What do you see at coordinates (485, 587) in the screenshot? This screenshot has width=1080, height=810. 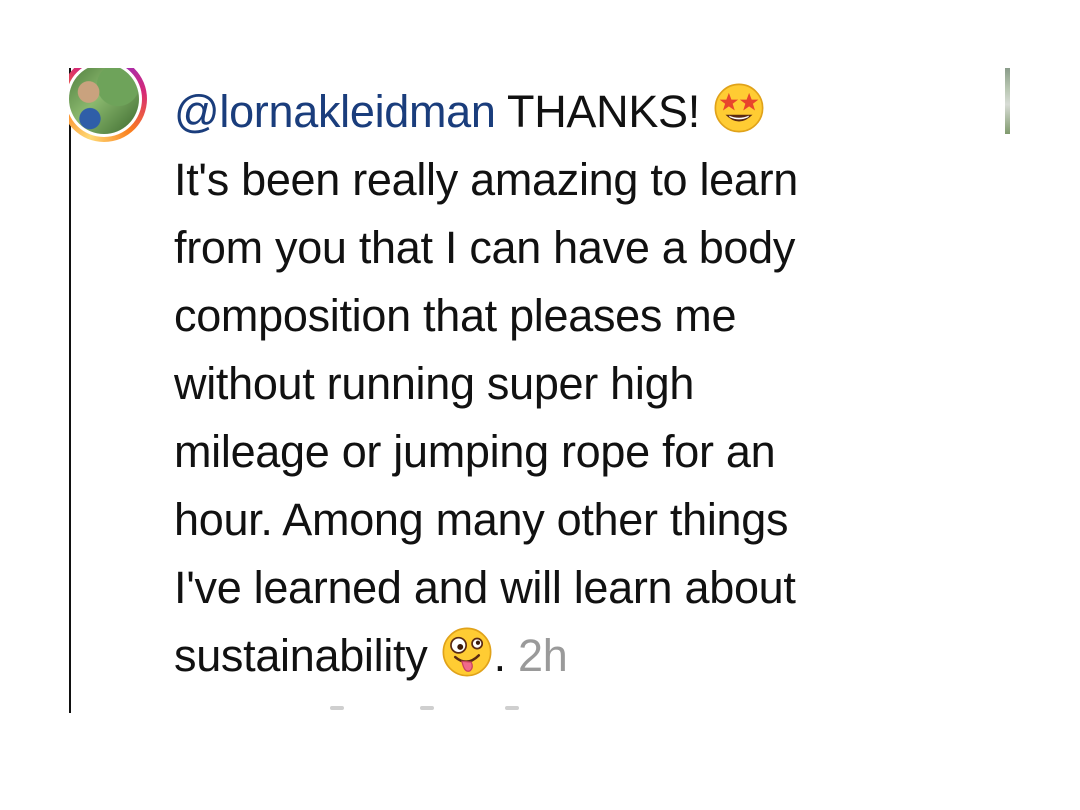 I see `comment-line-8: I've learned and will learn about` at bounding box center [485, 587].